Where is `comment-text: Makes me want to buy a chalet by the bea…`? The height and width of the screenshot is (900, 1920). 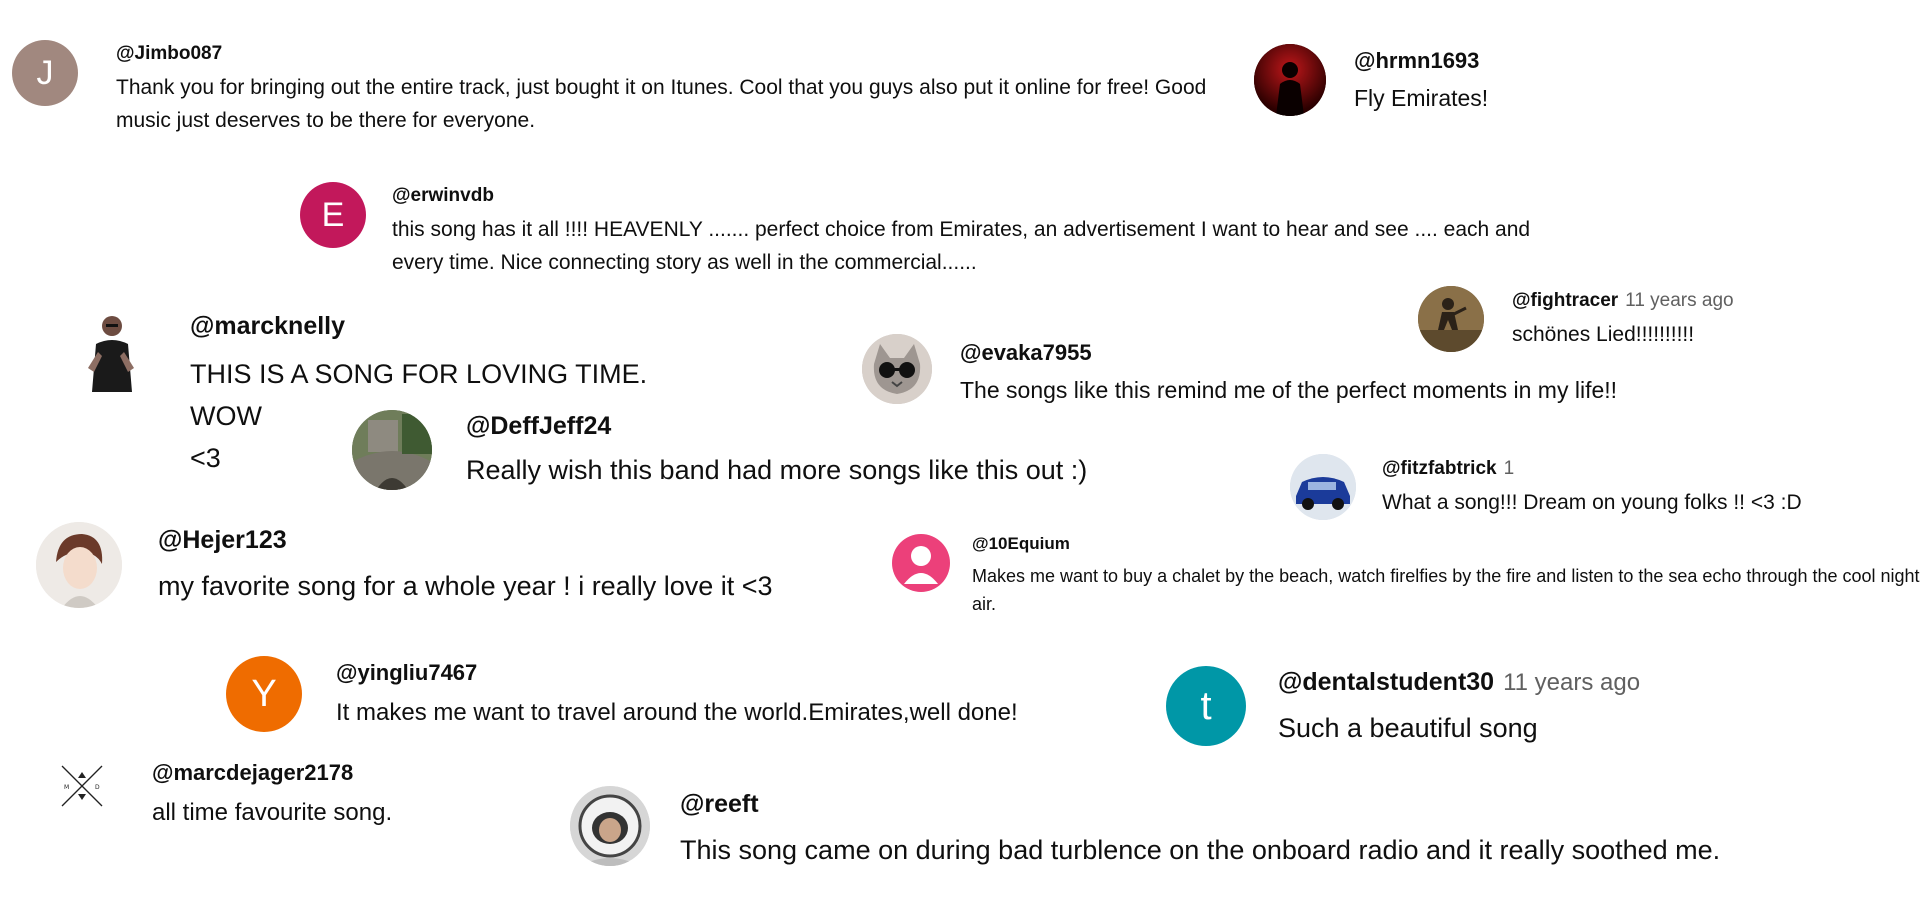 comment-text: Makes me want to buy a chalet by the bea… is located at coordinates (1446, 590).